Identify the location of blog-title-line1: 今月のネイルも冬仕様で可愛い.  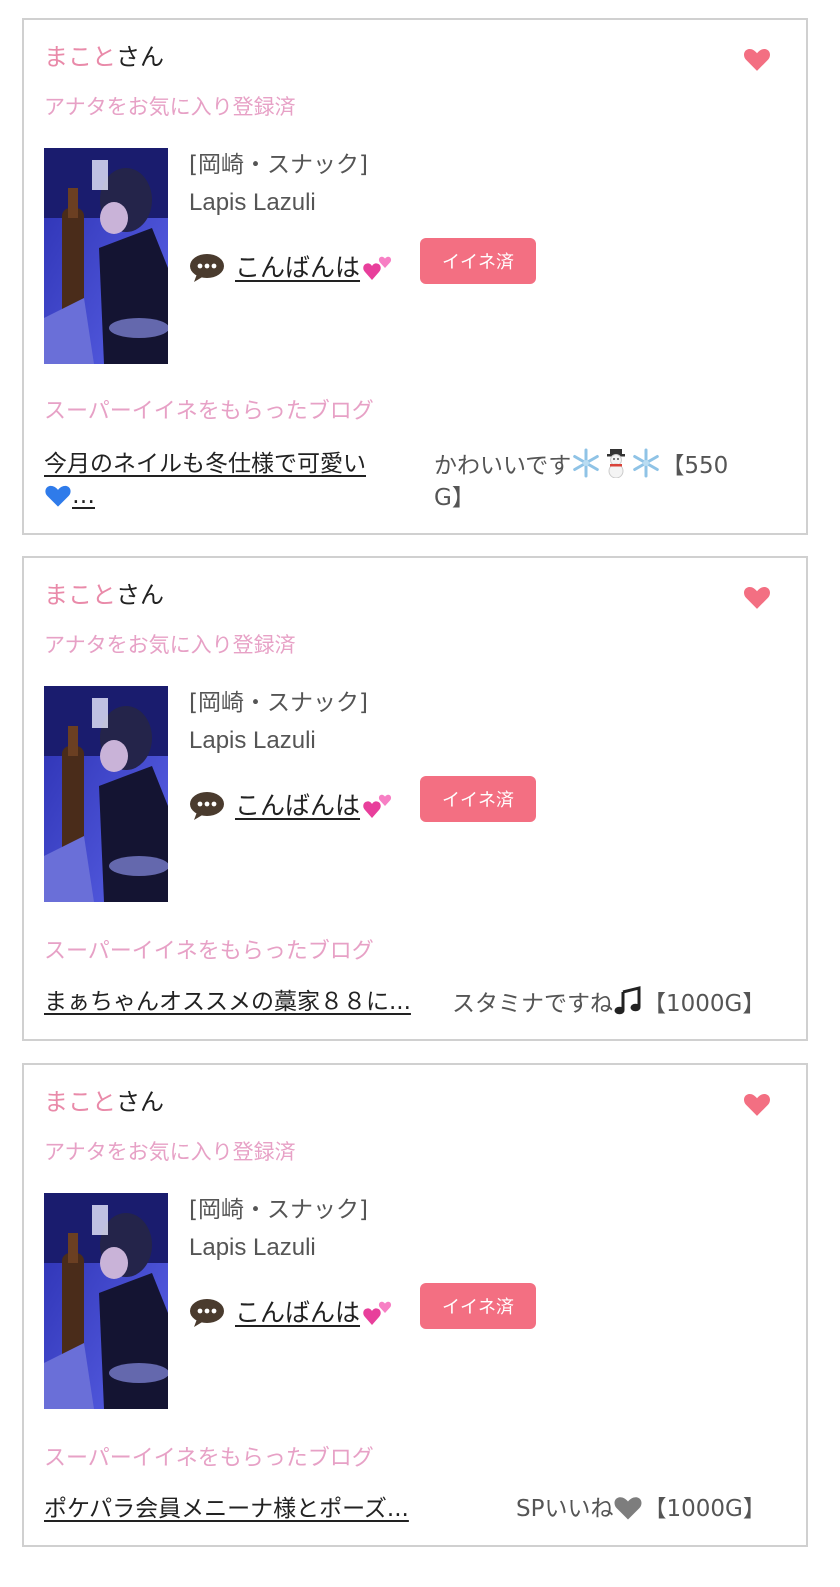
(205, 464).